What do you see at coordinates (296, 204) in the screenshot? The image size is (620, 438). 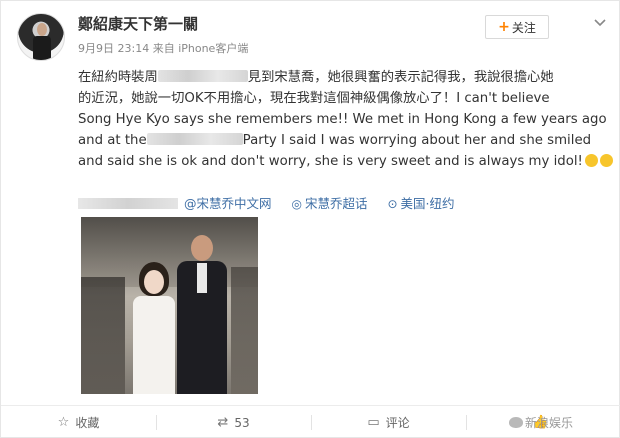 I see `supertopic-icon: ◎` at bounding box center [296, 204].